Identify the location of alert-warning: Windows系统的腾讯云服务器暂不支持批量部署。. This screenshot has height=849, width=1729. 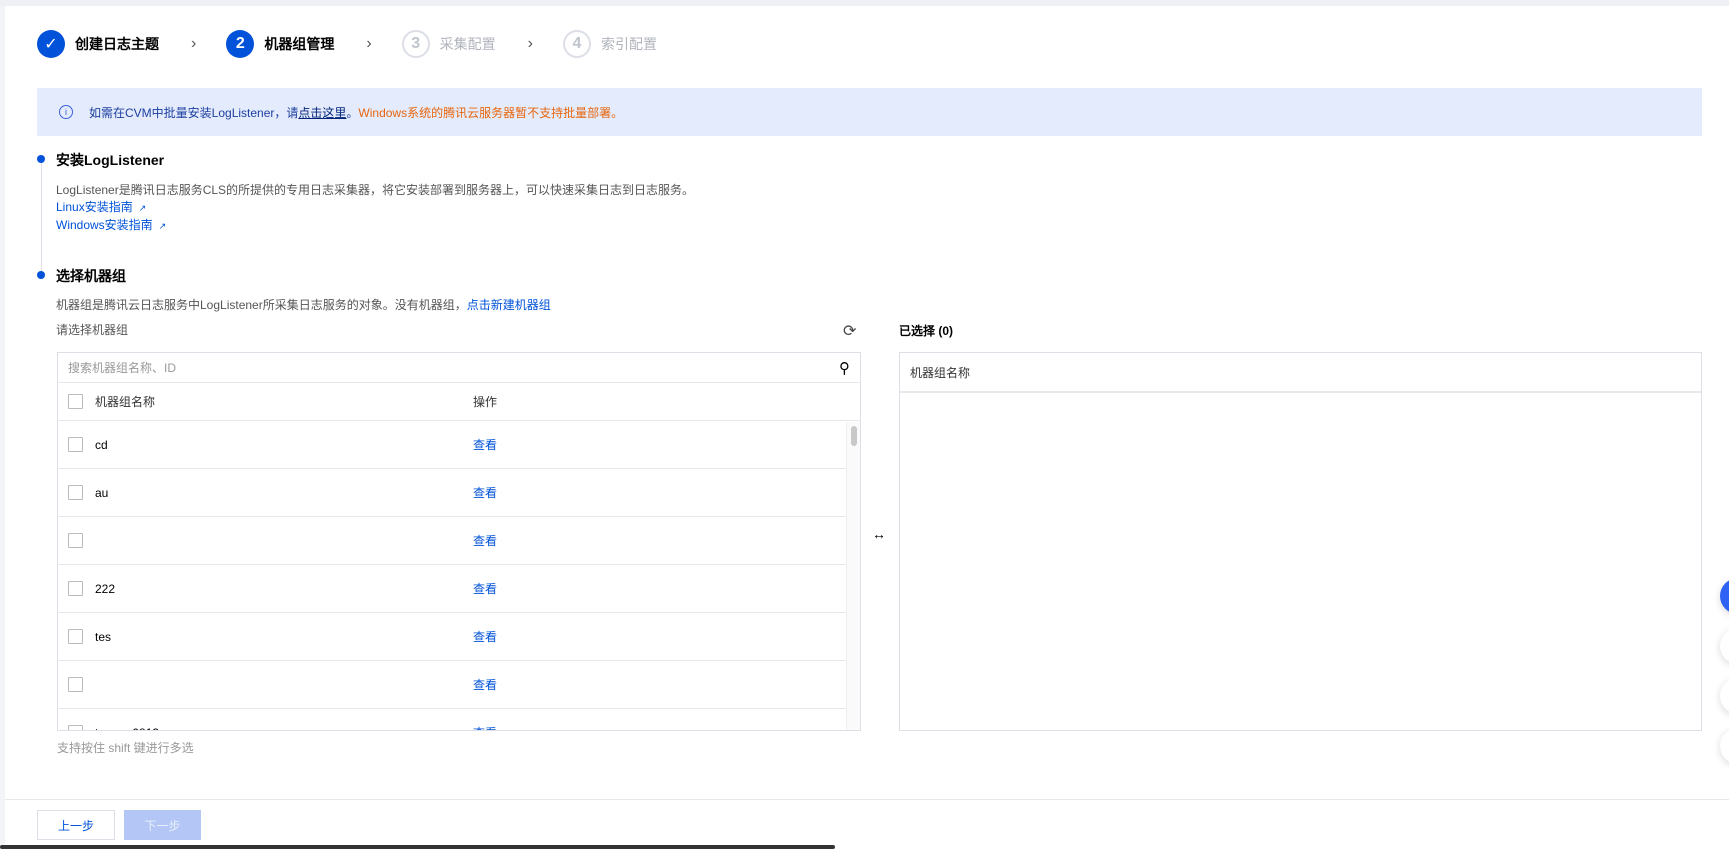
(491, 112).